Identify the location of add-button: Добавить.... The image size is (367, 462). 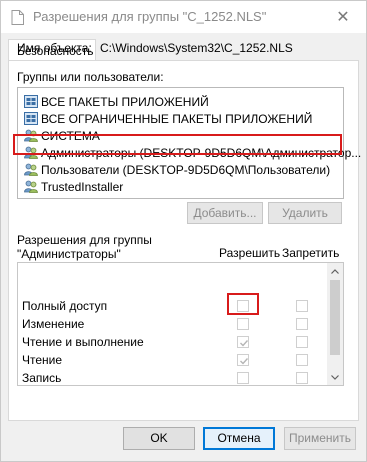
(225, 213).